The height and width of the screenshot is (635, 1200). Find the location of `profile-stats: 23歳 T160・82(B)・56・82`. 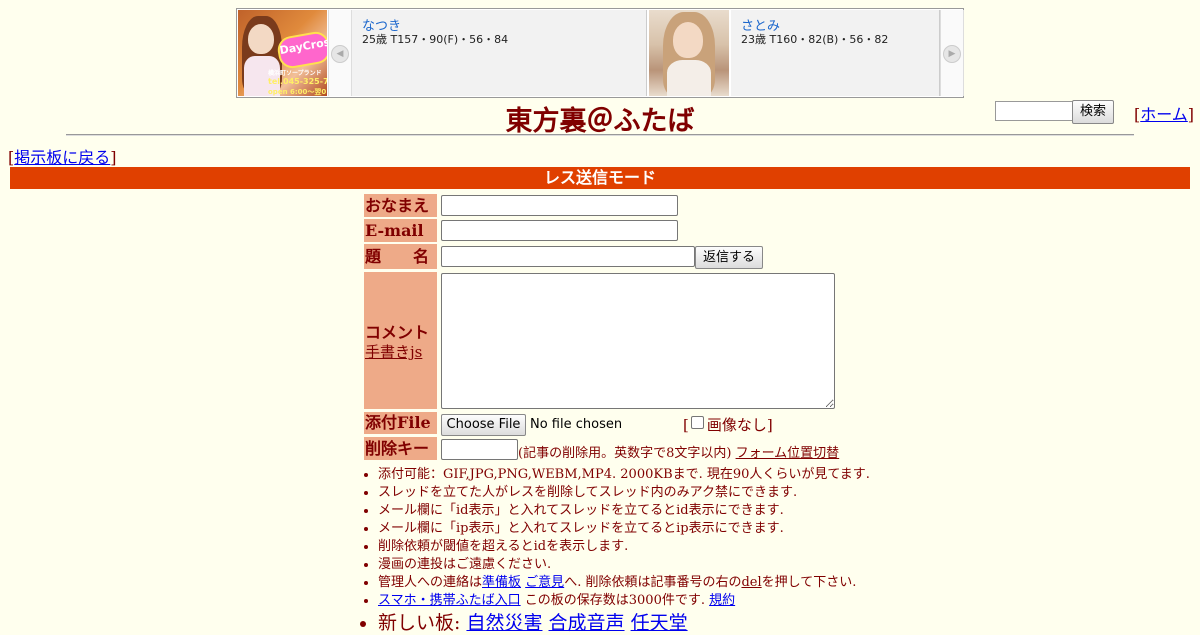

profile-stats: 23歳 T160・82(B)・56・82 is located at coordinates (815, 39).